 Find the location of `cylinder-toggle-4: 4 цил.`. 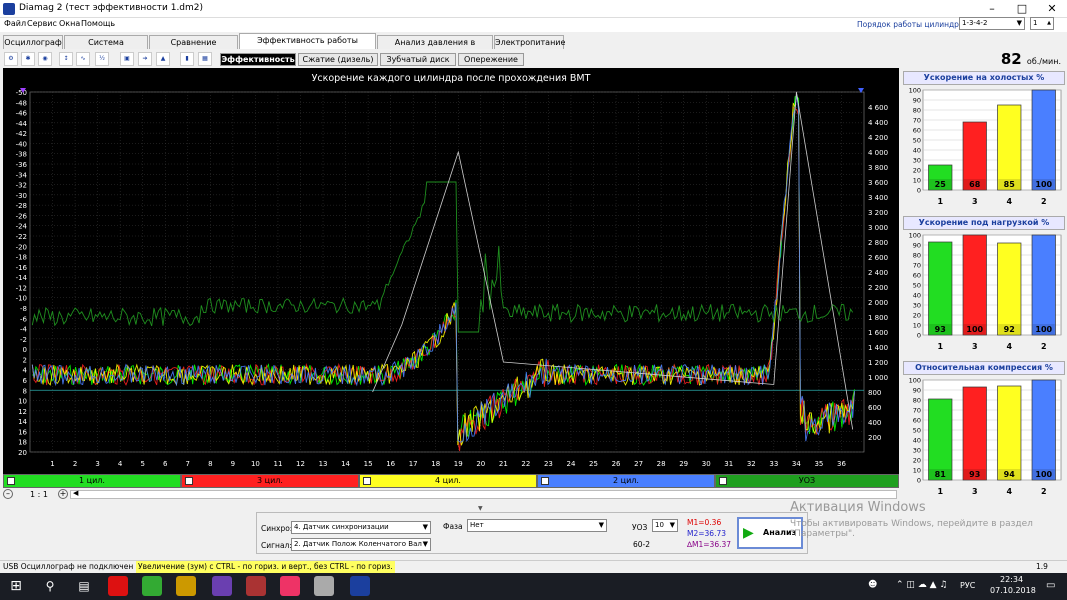

cylinder-toggle-4: 4 цил. is located at coordinates (448, 481).